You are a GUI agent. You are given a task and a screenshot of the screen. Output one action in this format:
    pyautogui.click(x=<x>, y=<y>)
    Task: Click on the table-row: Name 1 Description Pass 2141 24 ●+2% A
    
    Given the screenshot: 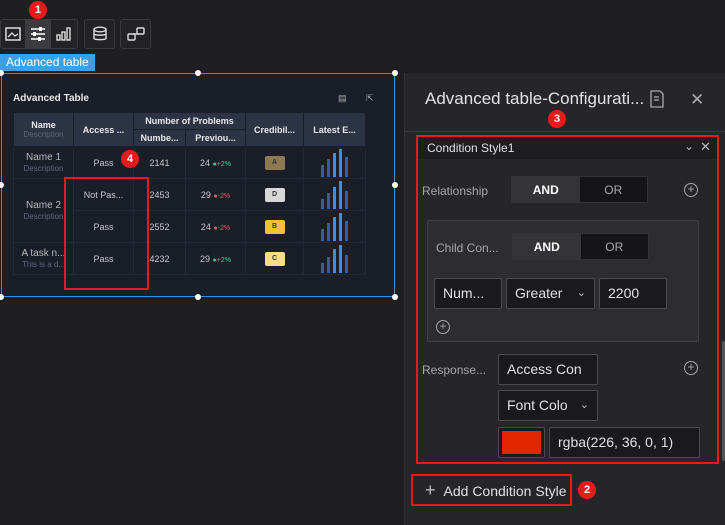 What is the action you would take?
    pyautogui.click(x=189, y=162)
    